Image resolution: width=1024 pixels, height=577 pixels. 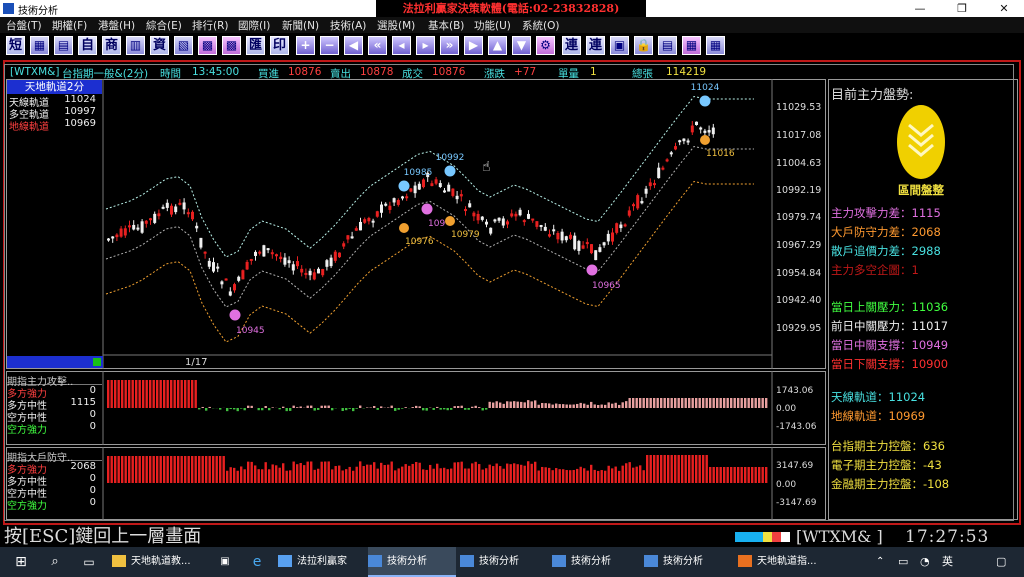 I want to click on export-icon: ▤, so click(x=667, y=45).